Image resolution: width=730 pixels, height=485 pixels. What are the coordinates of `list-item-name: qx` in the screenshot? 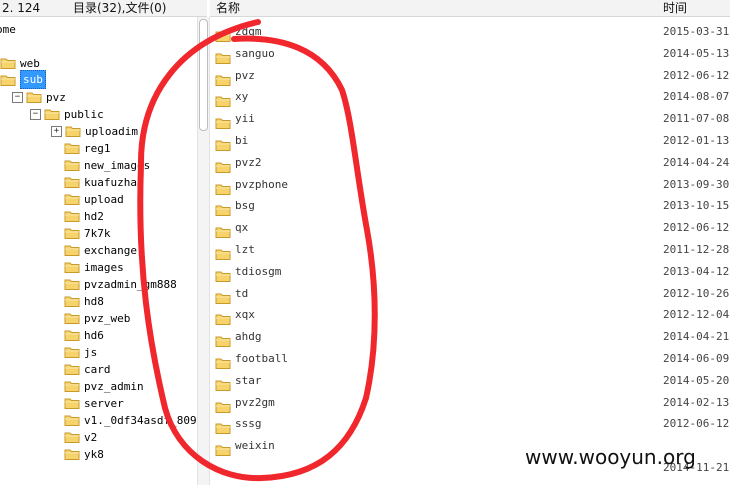 It's located at (242, 228).